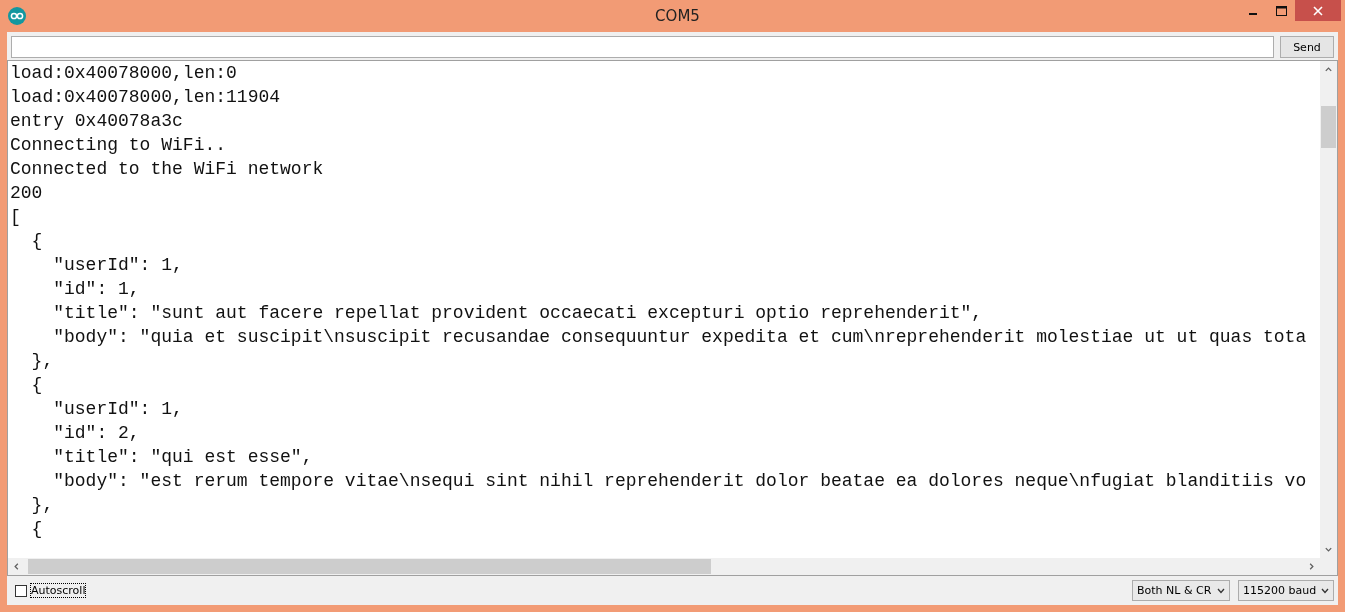 The image size is (1345, 612). Describe the element at coordinates (1318, 10) in the screenshot. I see `close-icon` at that location.